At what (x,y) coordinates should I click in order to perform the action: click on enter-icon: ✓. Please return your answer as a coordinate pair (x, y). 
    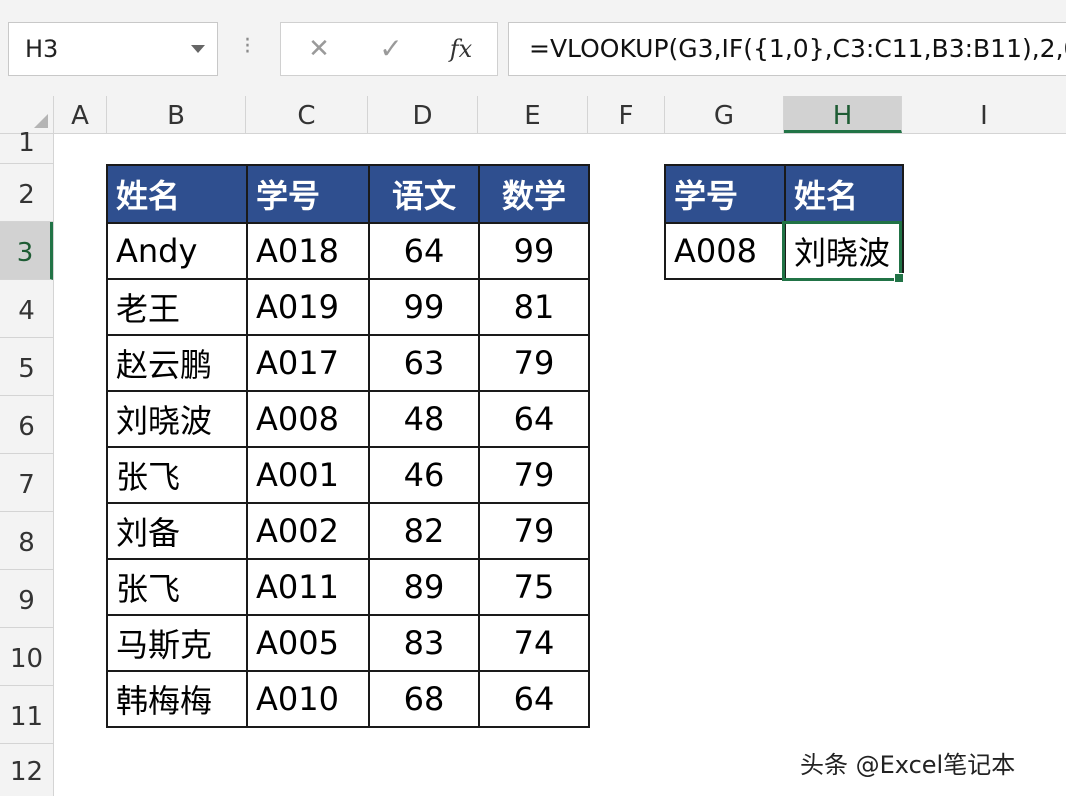
    Looking at the image, I should click on (391, 49).